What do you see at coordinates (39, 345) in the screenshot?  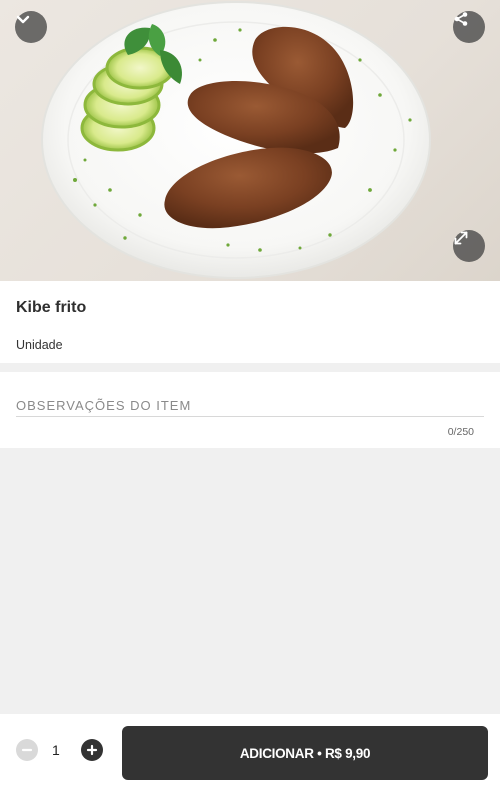 I see `product-unit: Unidade` at bounding box center [39, 345].